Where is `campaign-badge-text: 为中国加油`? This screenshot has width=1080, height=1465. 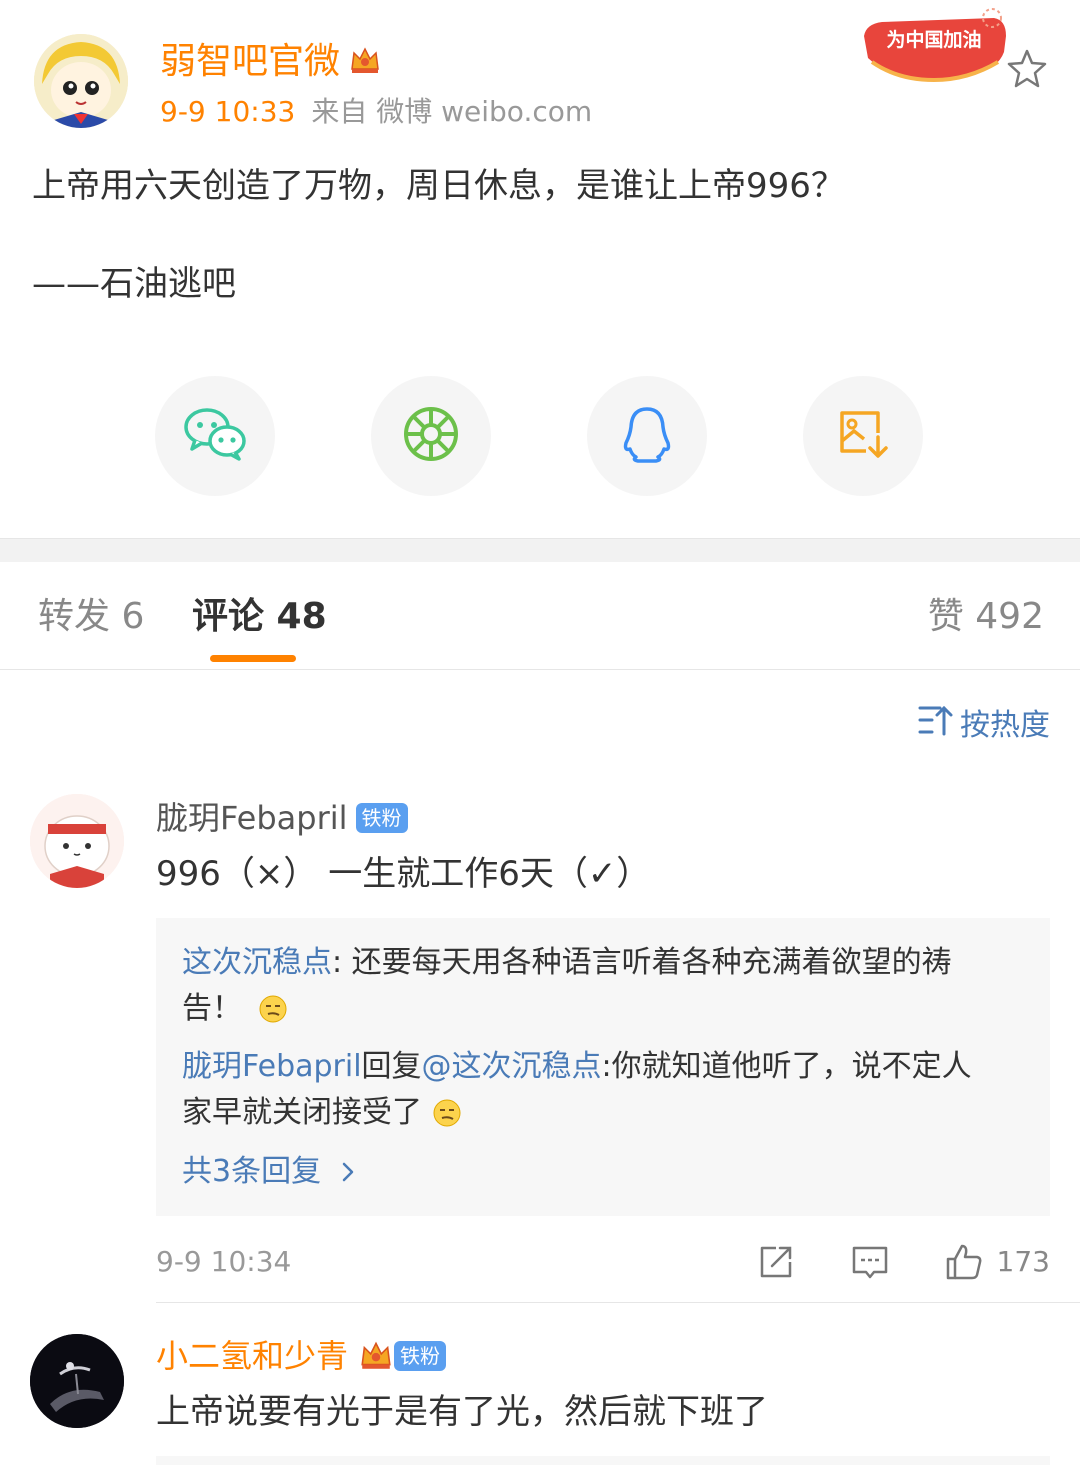
campaign-badge-text: 为中国加油 is located at coordinates (933, 39).